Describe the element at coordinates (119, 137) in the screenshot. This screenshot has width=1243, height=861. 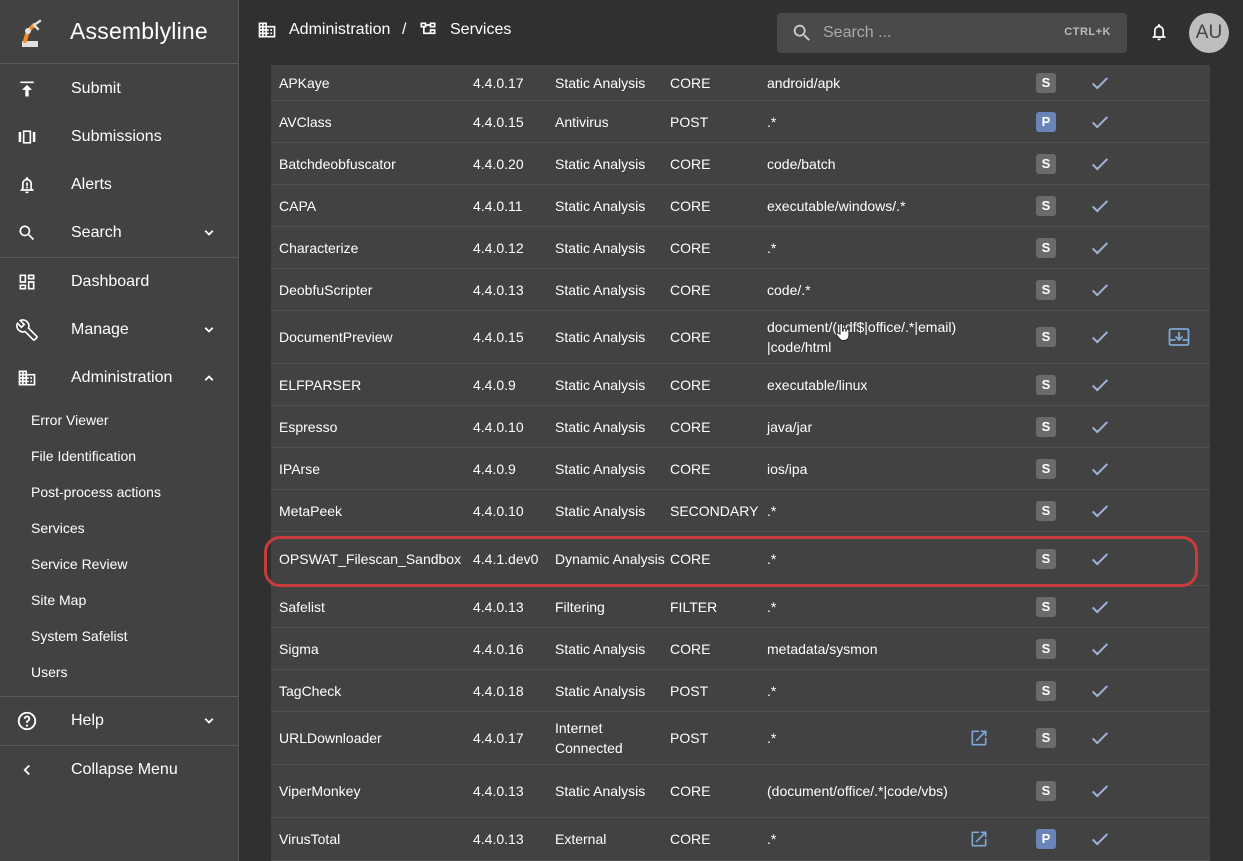
I see `nav-submissions: Submissions` at that location.